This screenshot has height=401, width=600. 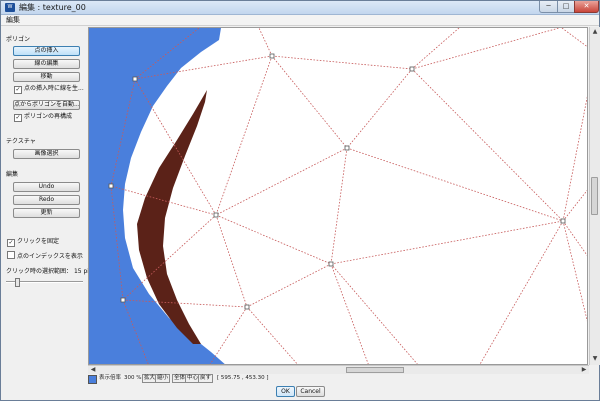 What do you see at coordinates (93, 369) in the screenshot?
I see `scroll-left-arrow-icon: ◀` at bounding box center [93, 369].